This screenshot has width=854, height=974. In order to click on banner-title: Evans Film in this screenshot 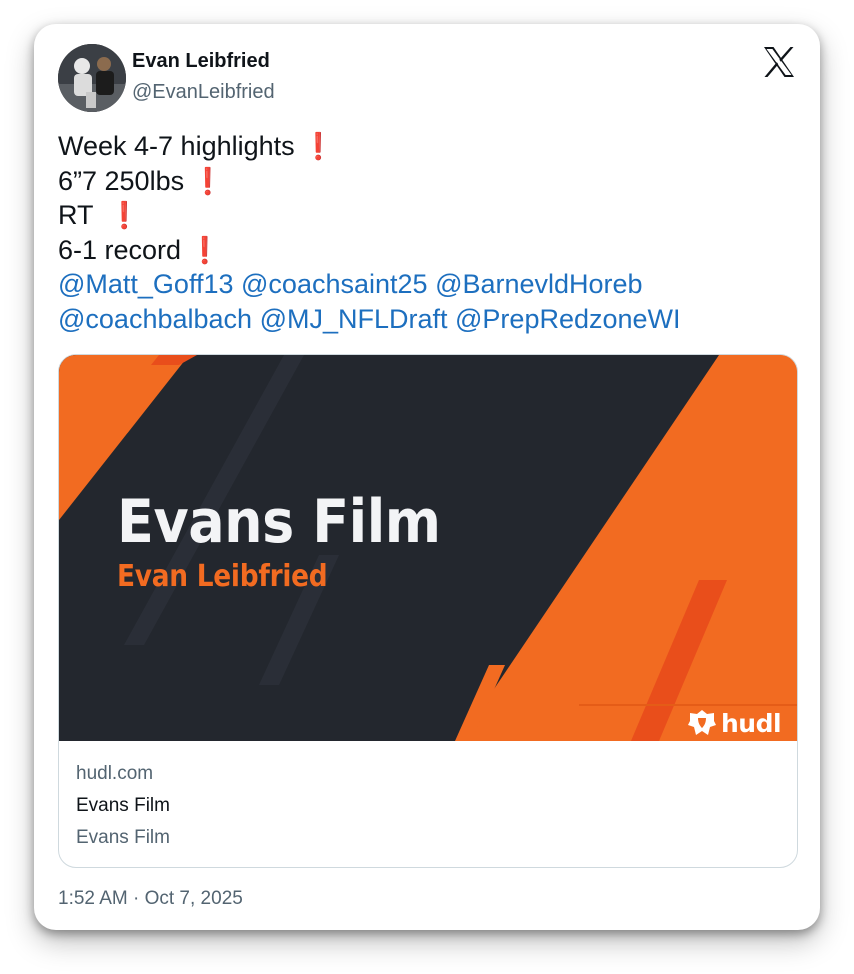, I will do `click(279, 522)`.